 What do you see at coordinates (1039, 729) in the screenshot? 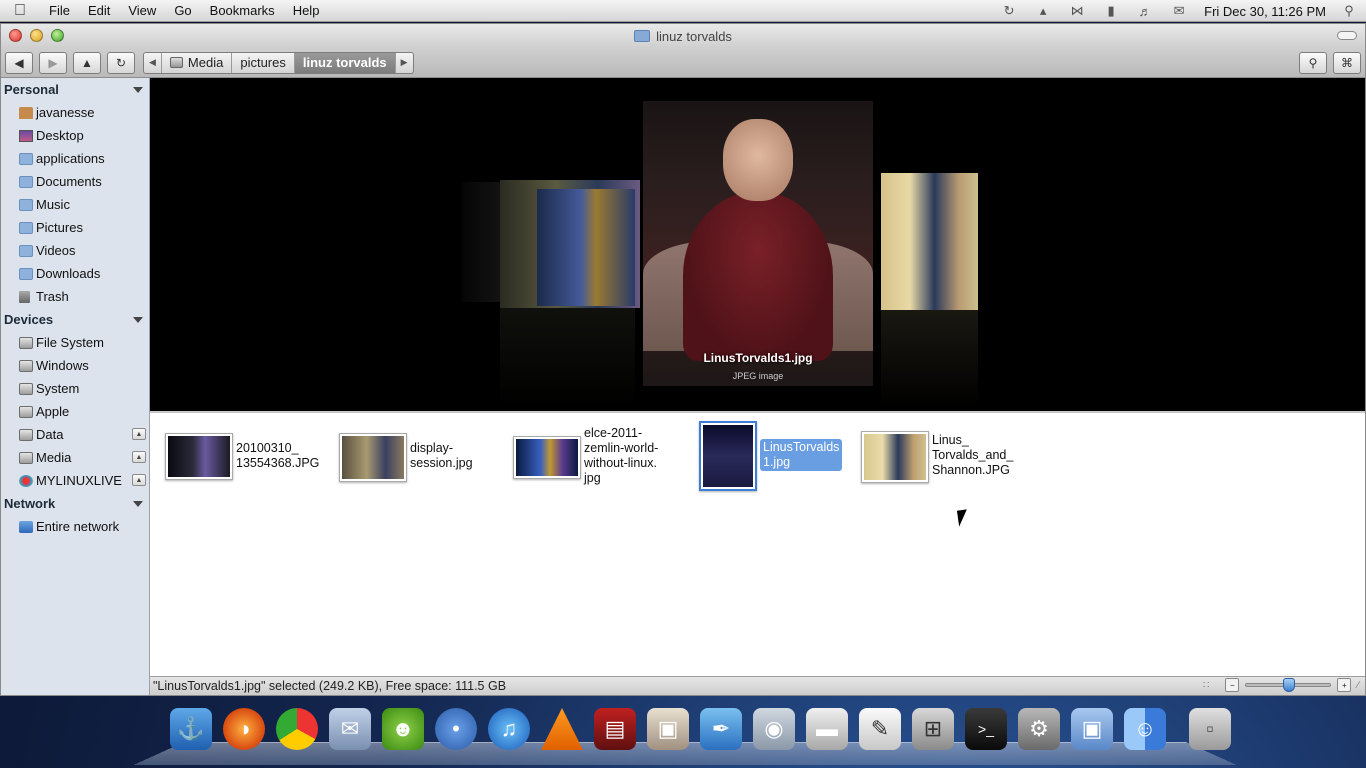
I see `settings-icon: ⚙` at bounding box center [1039, 729].